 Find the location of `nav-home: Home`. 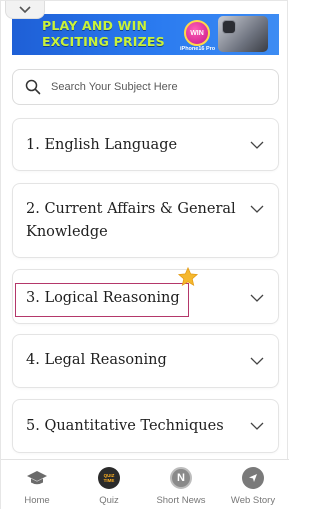

nav-home: Home is located at coordinates (37, 484).